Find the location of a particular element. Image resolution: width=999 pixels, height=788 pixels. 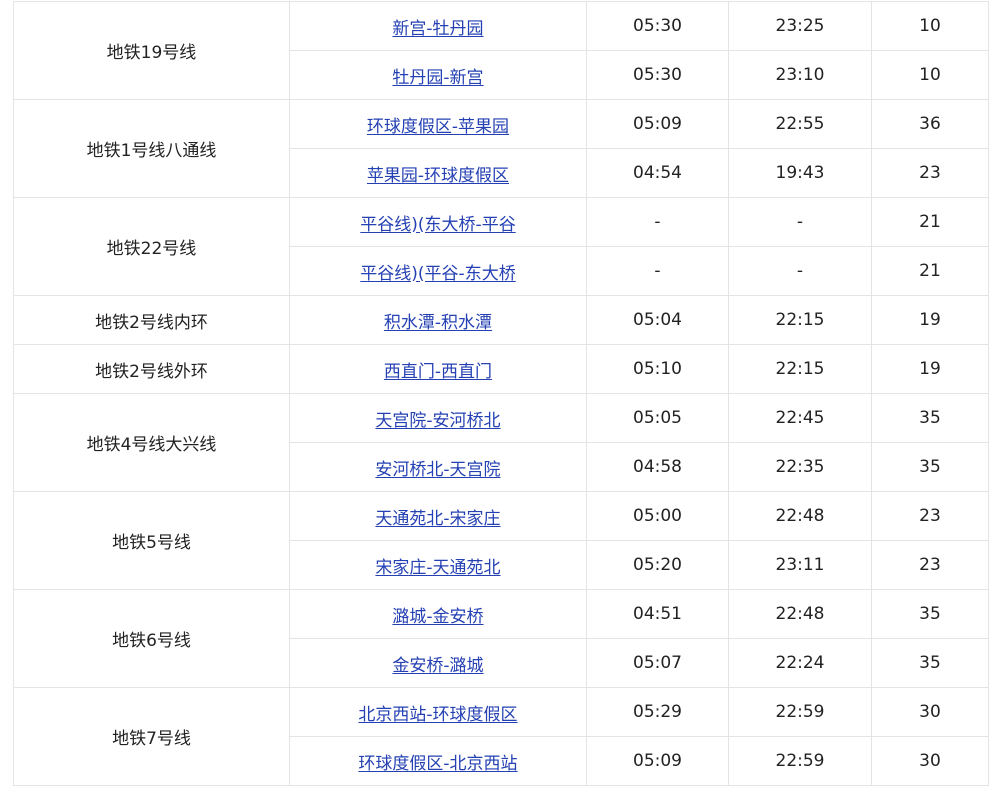

last-train-time: 22:24 is located at coordinates (800, 663).